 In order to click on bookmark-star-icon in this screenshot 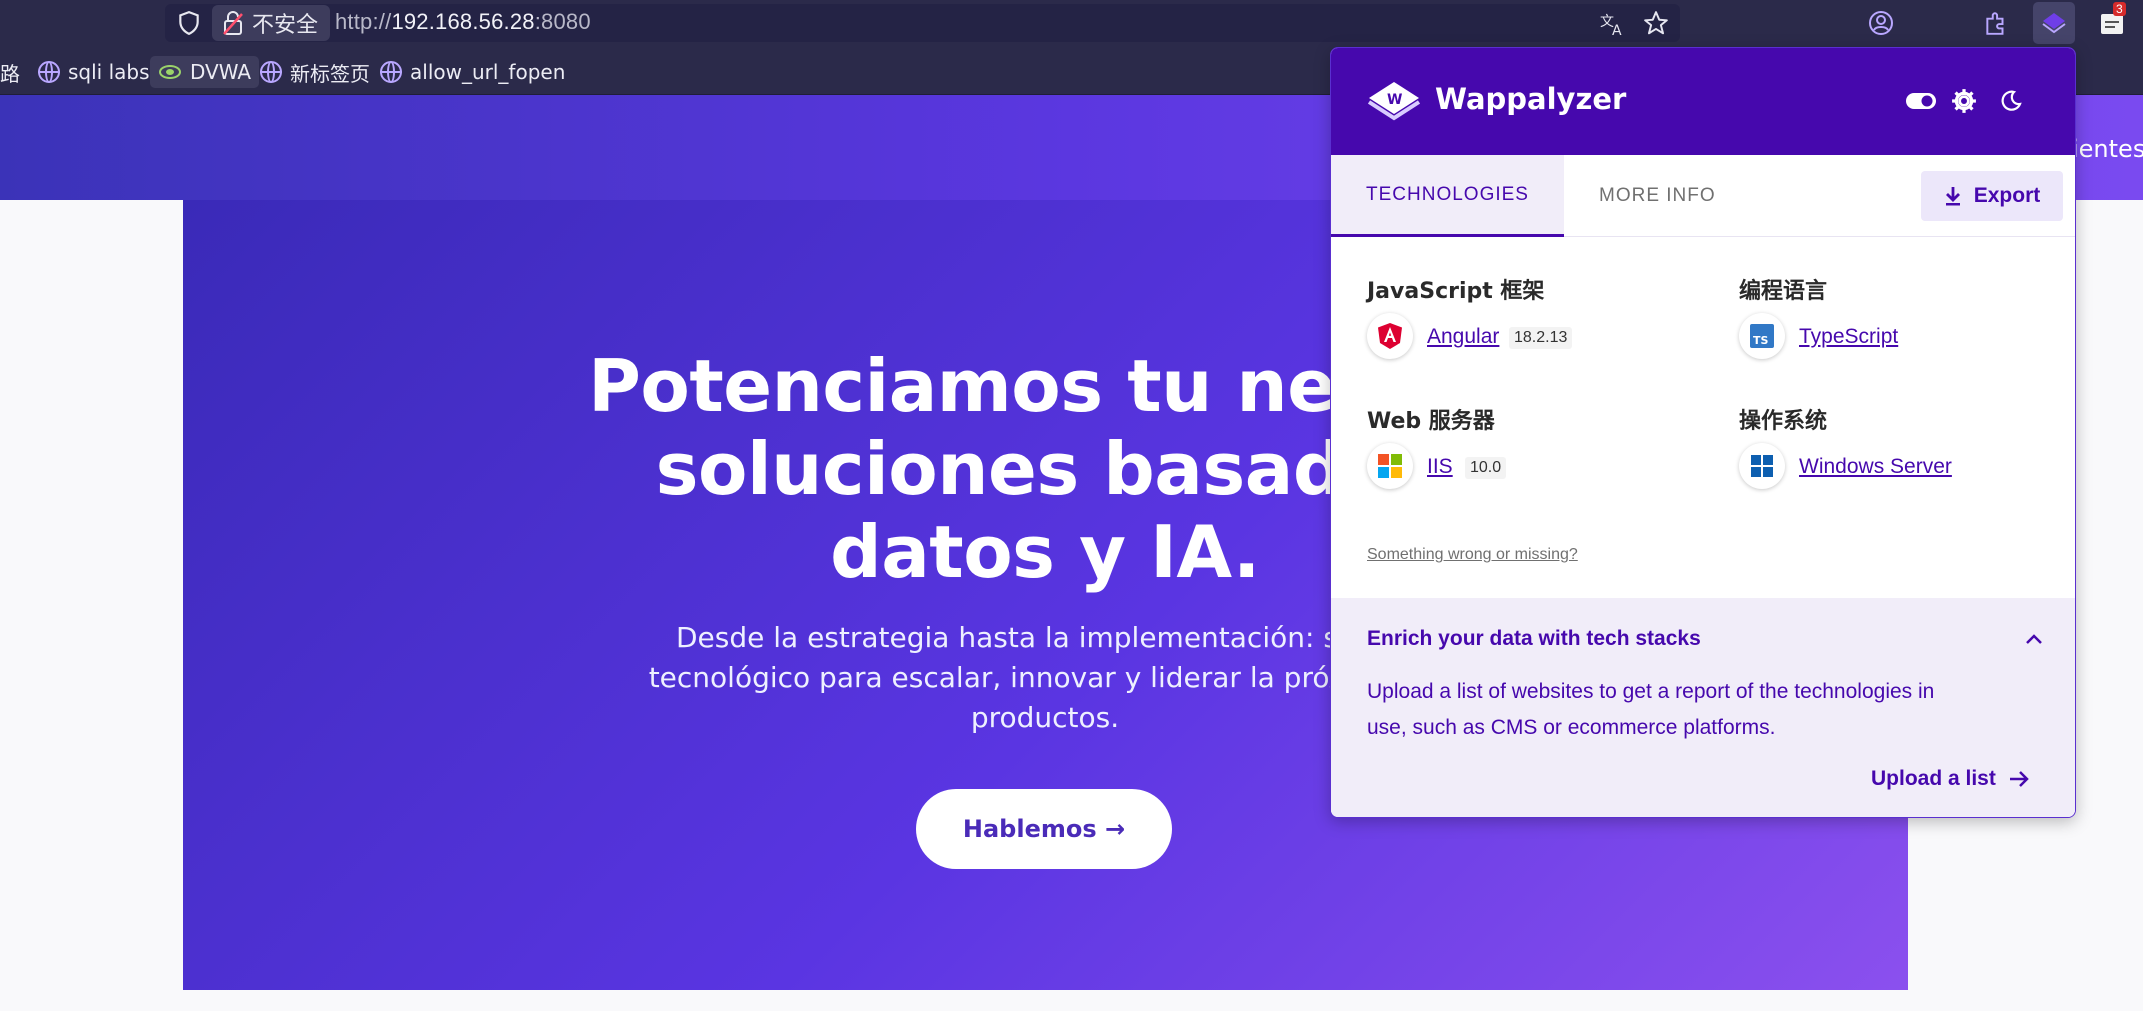, I will do `click(1656, 23)`.